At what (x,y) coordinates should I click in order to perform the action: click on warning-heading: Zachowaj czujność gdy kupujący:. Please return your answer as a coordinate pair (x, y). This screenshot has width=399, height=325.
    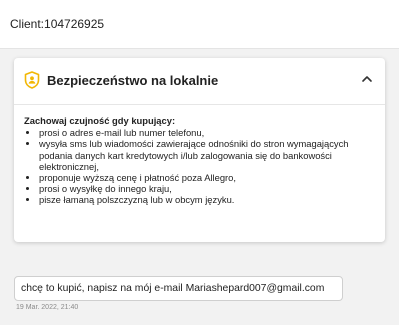
    Looking at the image, I should click on (100, 120).